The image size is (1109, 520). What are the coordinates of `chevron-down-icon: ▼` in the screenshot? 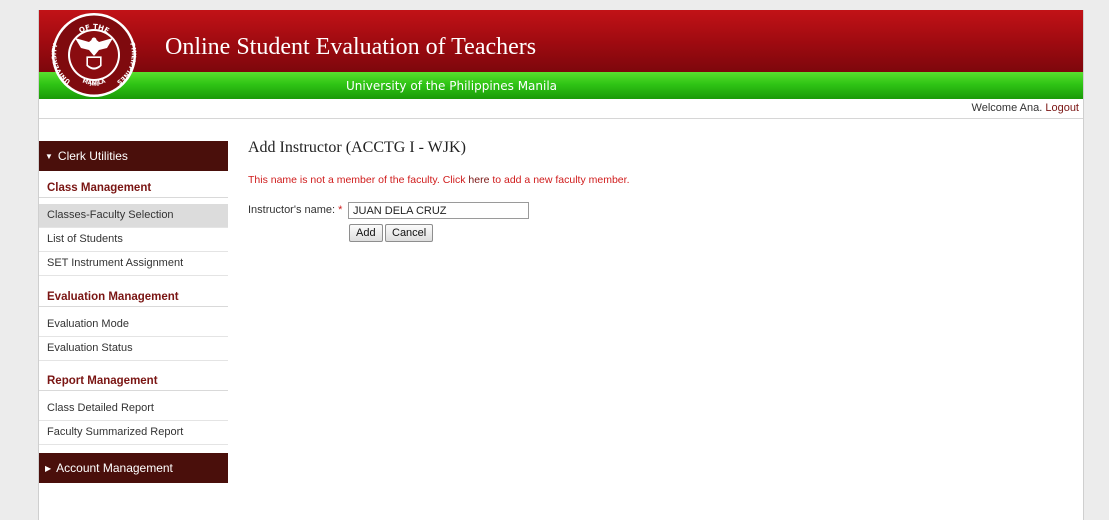 It's located at (49, 156).